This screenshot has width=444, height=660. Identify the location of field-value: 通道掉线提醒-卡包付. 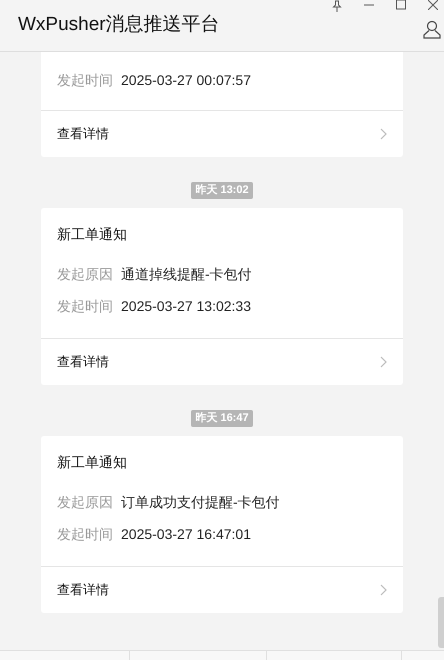
(186, 274).